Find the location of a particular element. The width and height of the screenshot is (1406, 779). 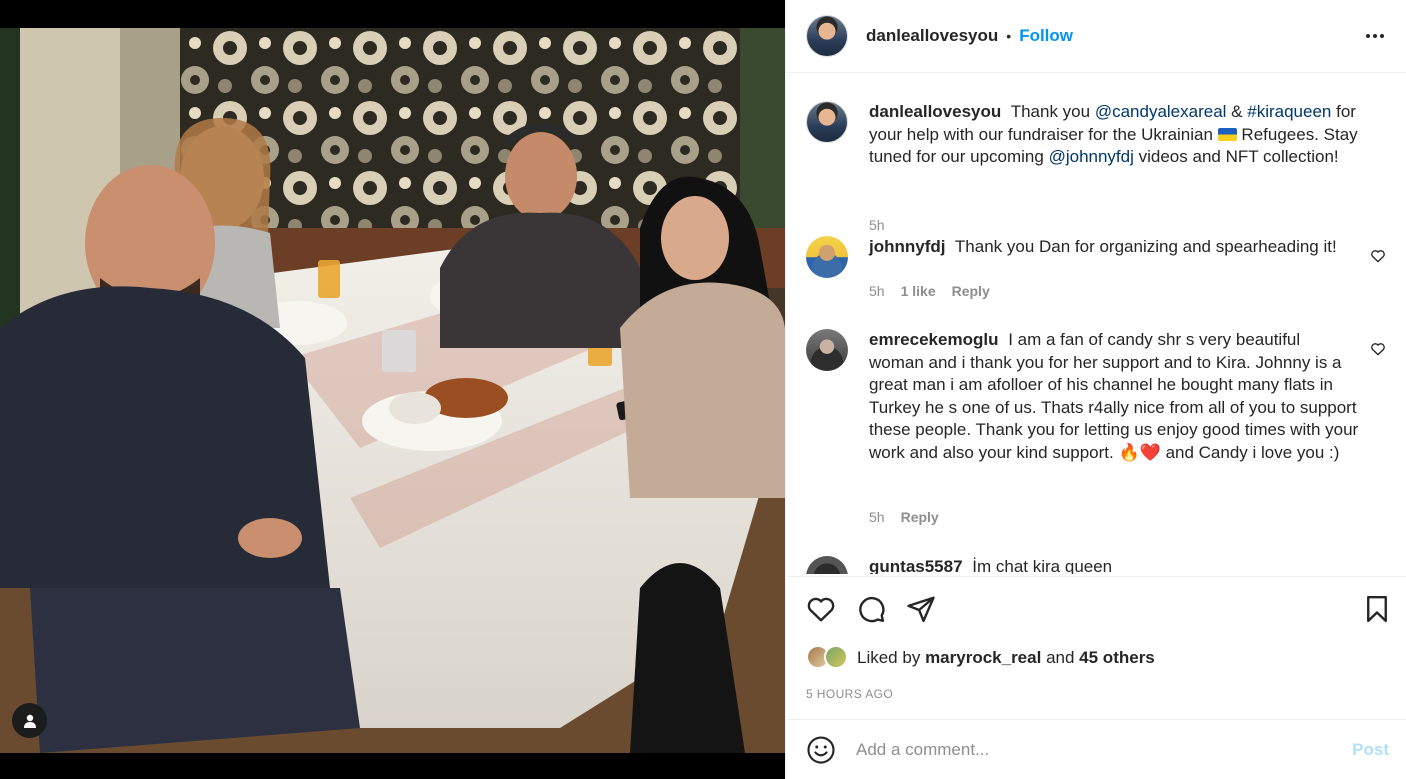

hashtag-kiraqueen: #kiraqueen is located at coordinates (1289, 111).